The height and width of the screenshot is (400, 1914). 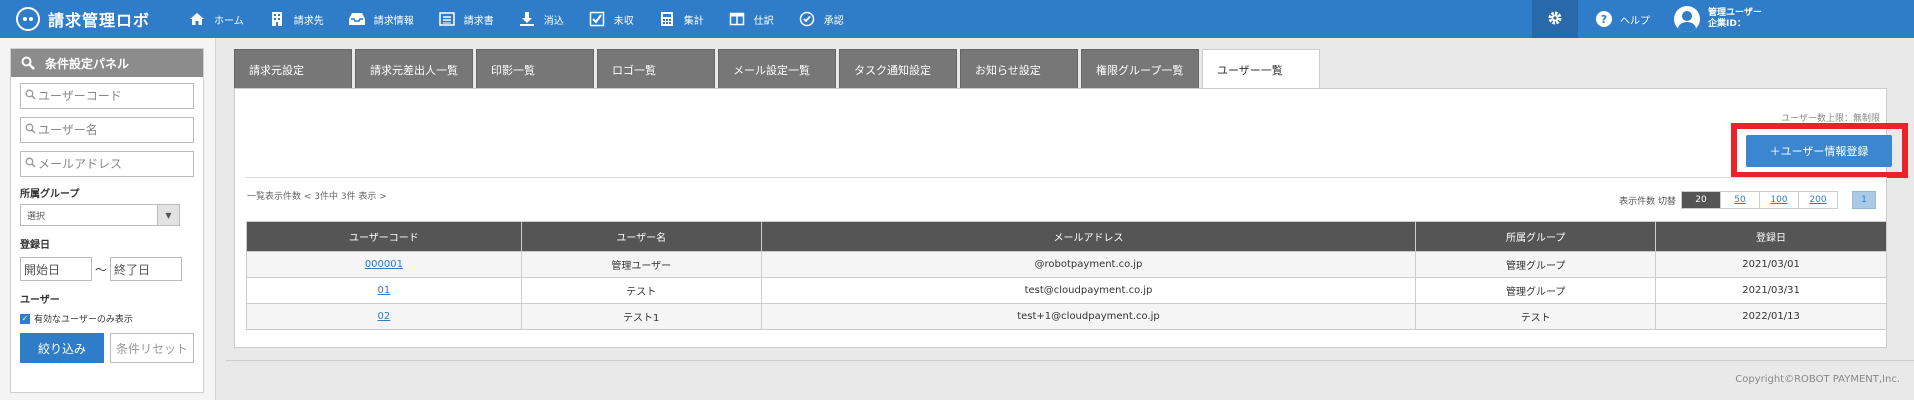 I want to click on inbox-icon, so click(x=357, y=19).